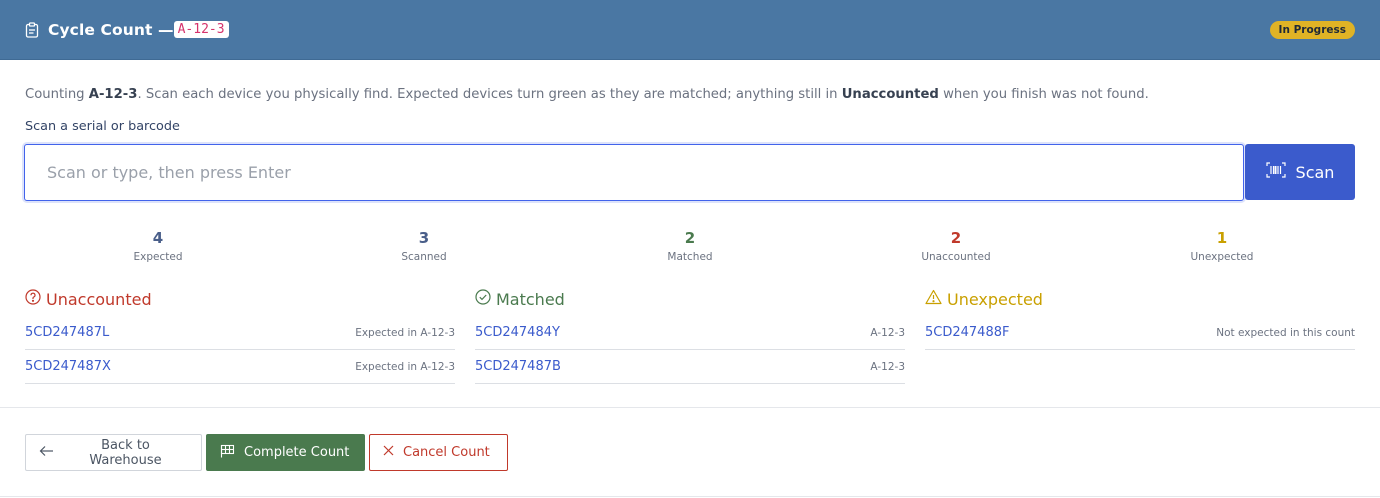  What do you see at coordinates (967, 332) in the screenshot?
I see `serial-link: 5CD247488F` at bounding box center [967, 332].